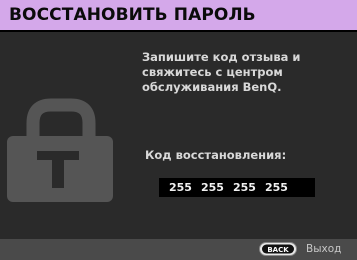 The height and width of the screenshot is (260, 357). What do you see at coordinates (212, 87) in the screenshot?
I see `instruction-line: обслуживания BenQ.` at bounding box center [212, 87].